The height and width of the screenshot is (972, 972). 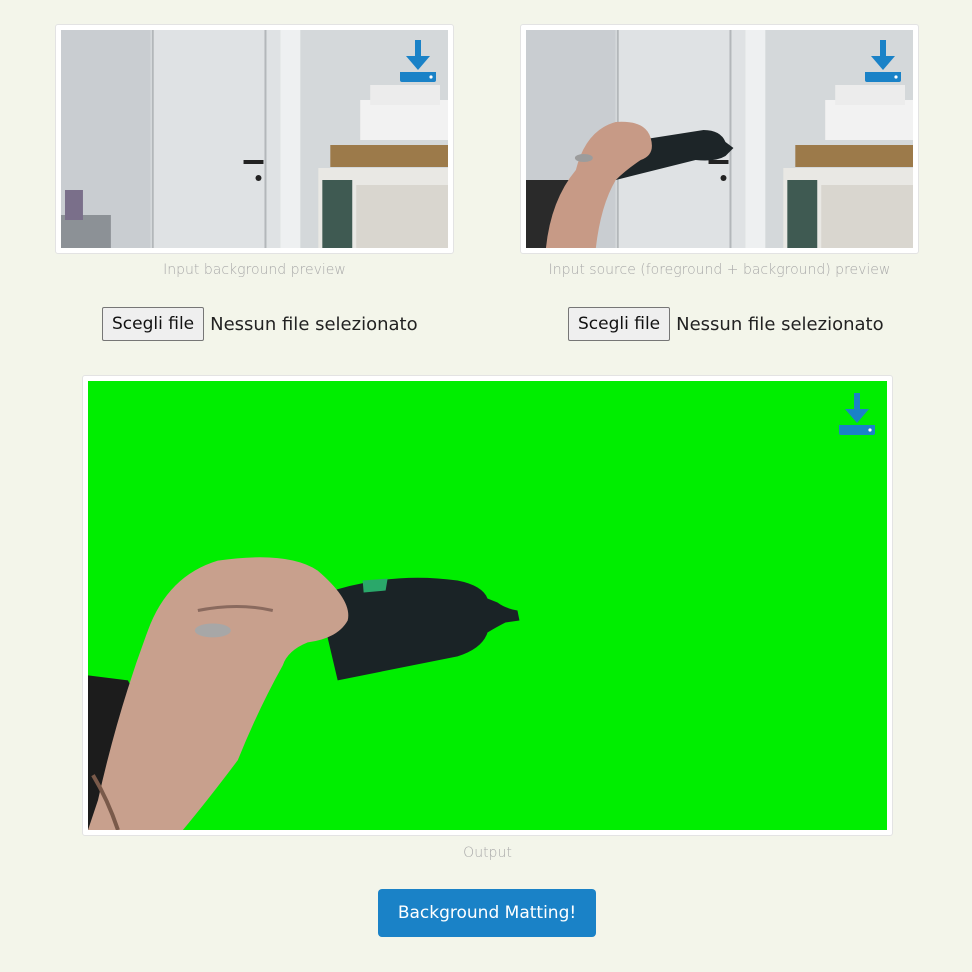 I want to click on background-preview-card, so click(x=254, y=139).